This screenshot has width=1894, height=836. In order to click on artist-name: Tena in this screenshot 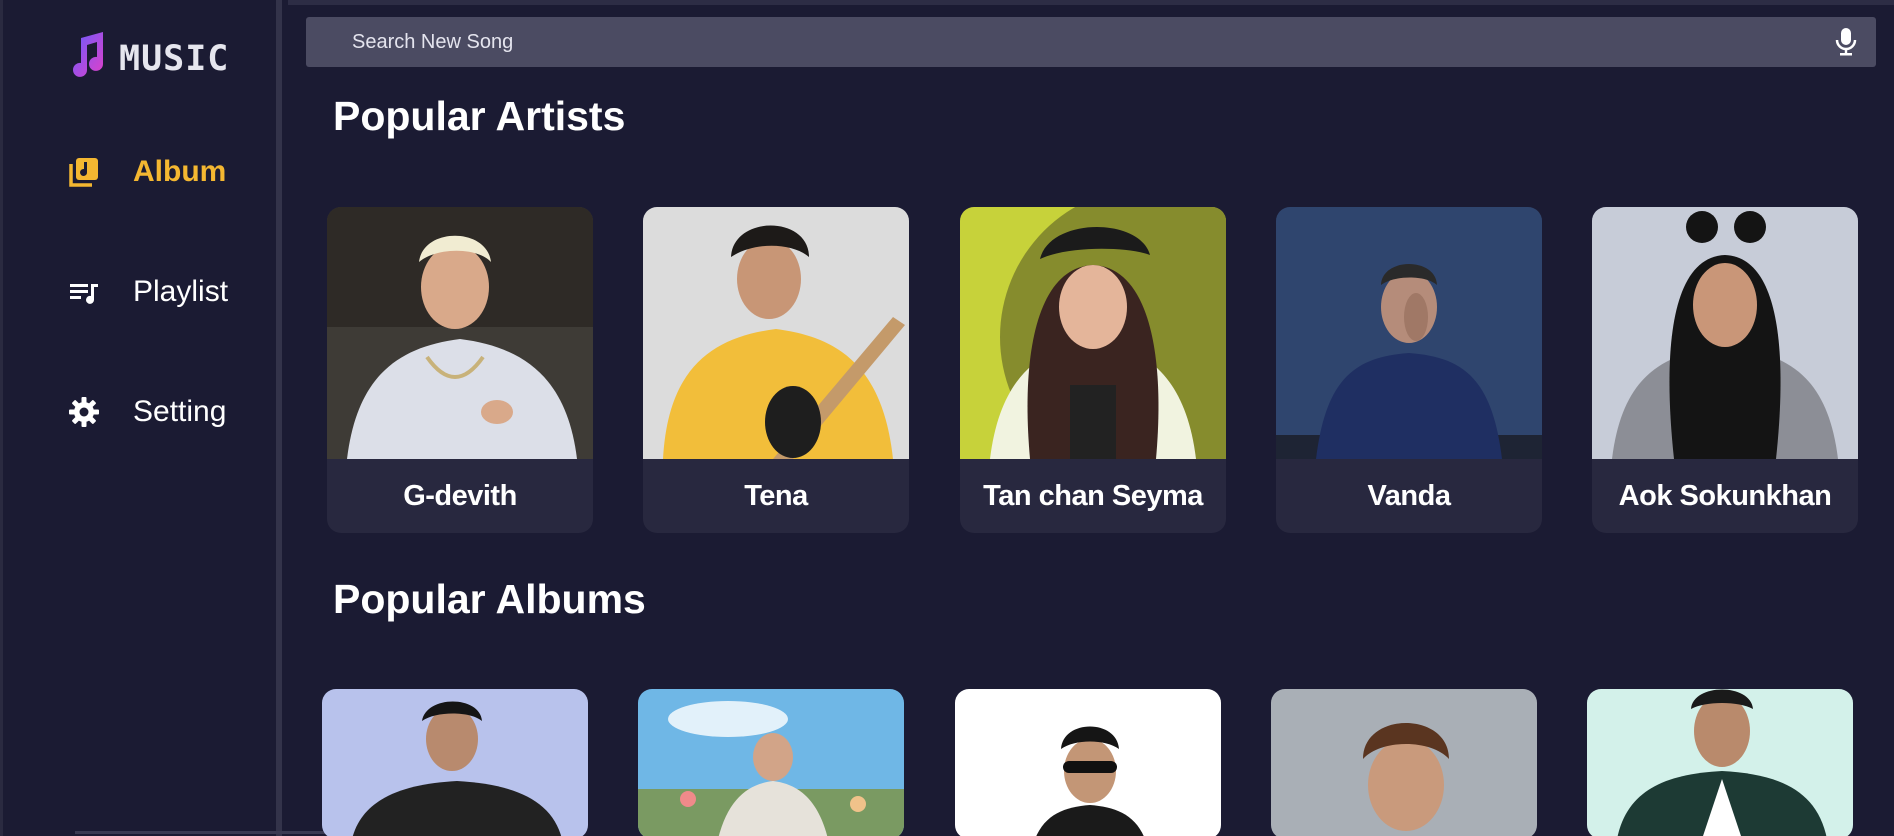, I will do `click(776, 495)`.